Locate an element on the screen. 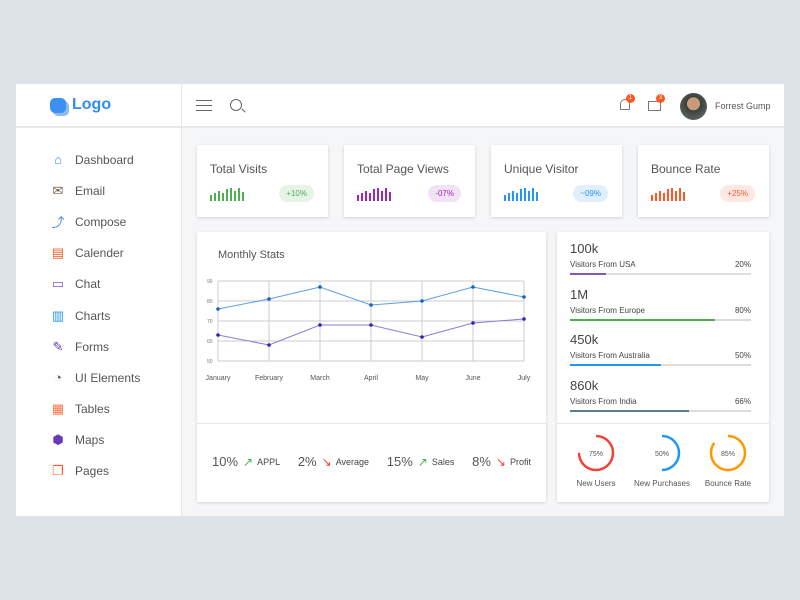 Image resolution: width=800 pixels, height=600 pixels. pen-icon: ✎ is located at coordinates (58, 346).